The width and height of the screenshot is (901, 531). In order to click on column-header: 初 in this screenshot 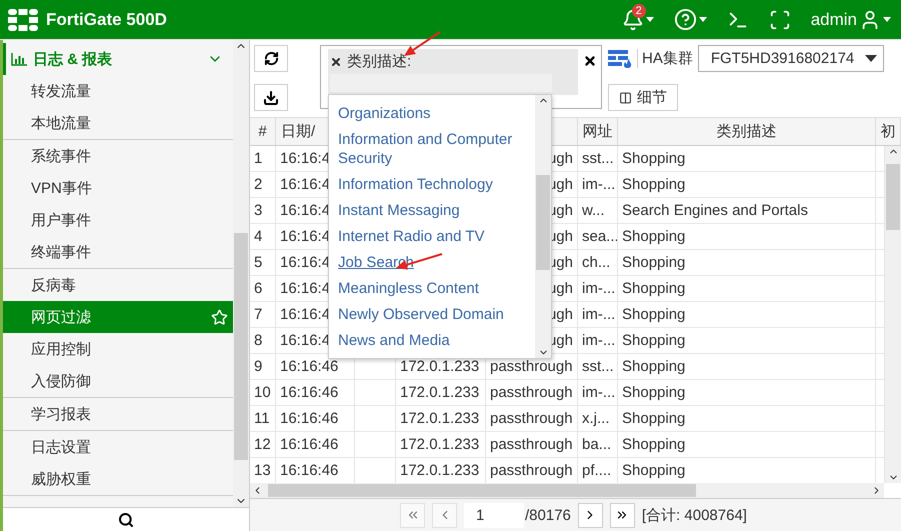, I will do `click(888, 131)`.